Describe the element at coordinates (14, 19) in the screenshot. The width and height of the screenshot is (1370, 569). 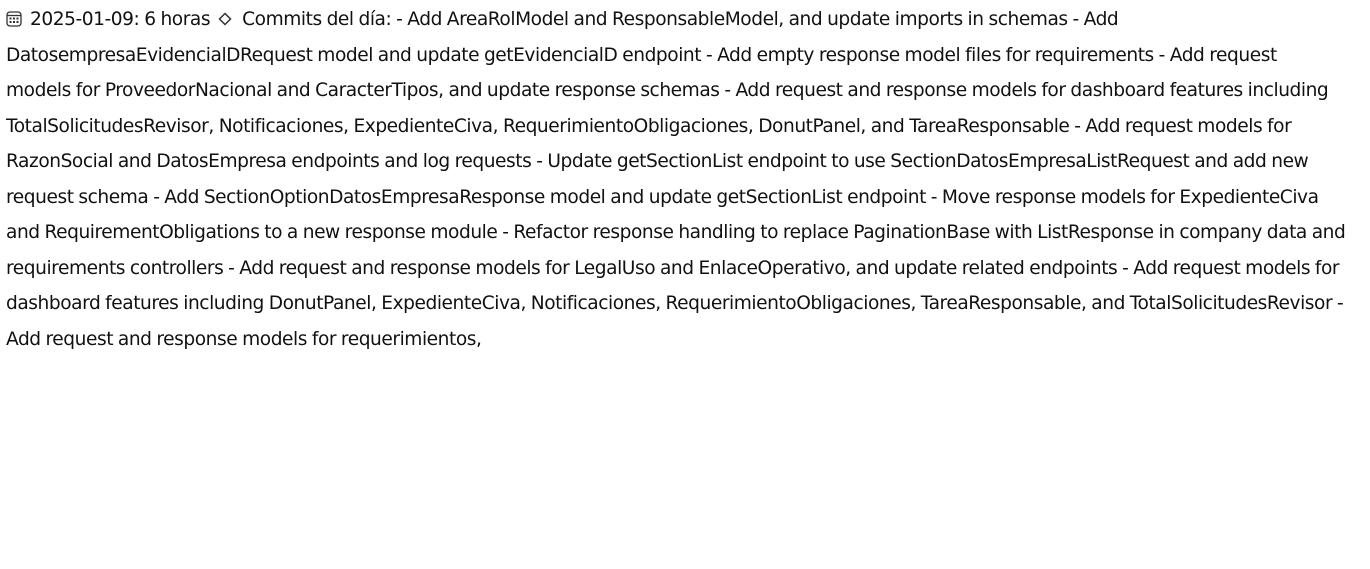
I see `calendar-icon` at that location.